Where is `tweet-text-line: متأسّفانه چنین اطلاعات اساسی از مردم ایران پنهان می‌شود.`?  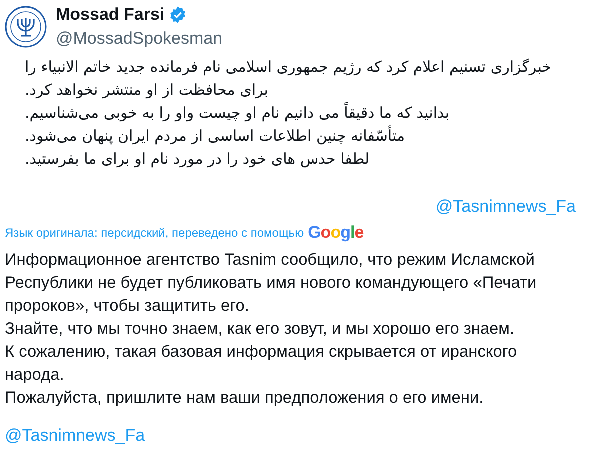
tweet-text-line: متأسّفانه چنین اطلاعات اساسی از مردم ایران پنهان می‌شود. is located at coordinates (215, 136).